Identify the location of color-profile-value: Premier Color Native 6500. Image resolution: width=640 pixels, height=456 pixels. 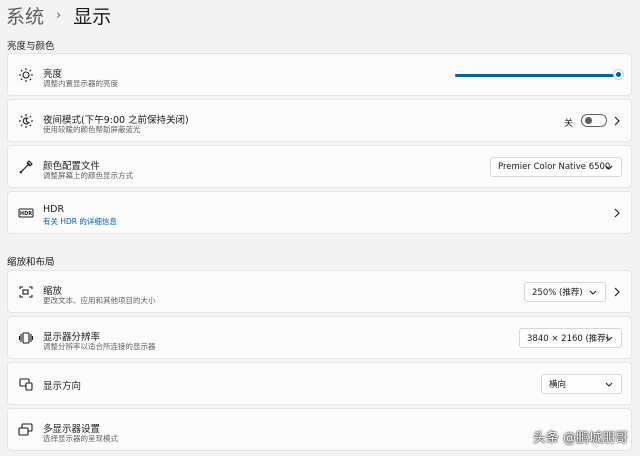
(554, 167).